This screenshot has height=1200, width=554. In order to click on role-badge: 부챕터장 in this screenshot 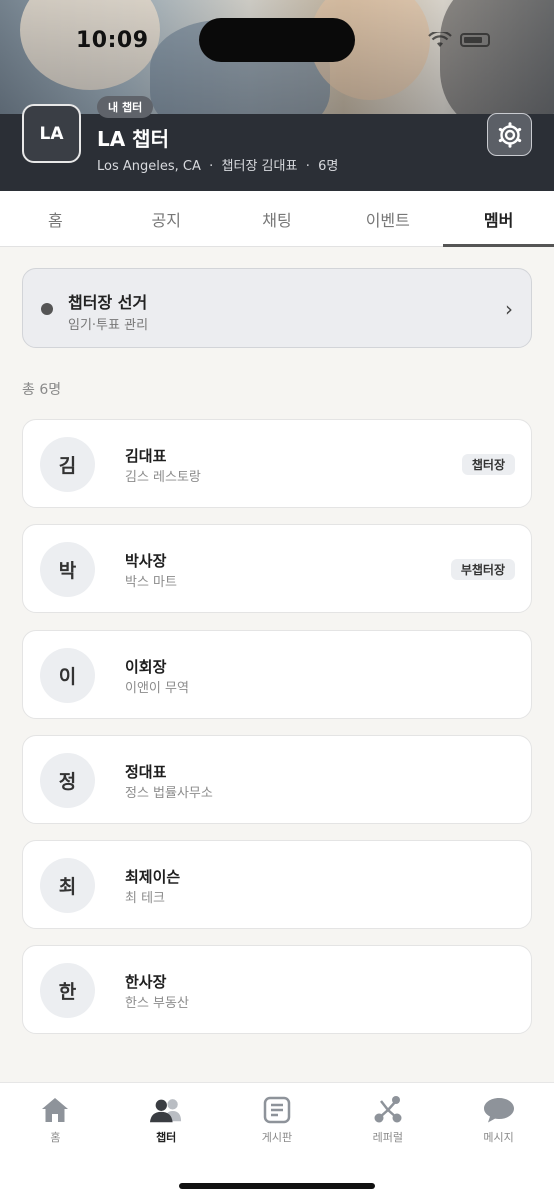, I will do `click(482, 570)`.